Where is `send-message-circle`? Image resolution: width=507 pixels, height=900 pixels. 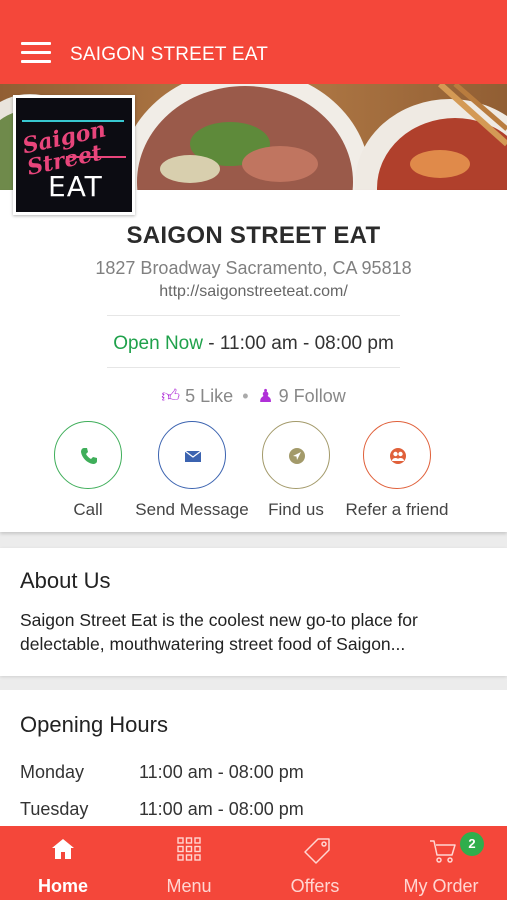 send-message-circle is located at coordinates (192, 455).